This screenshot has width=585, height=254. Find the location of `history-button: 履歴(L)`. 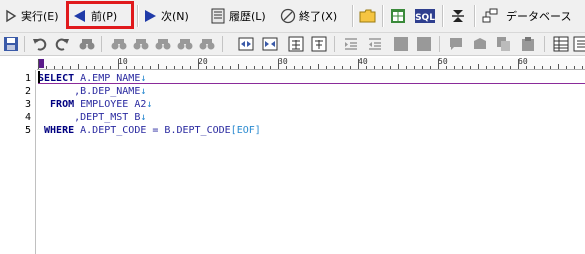

history-button: 履歴(L) is located at coordinates (238, 16).